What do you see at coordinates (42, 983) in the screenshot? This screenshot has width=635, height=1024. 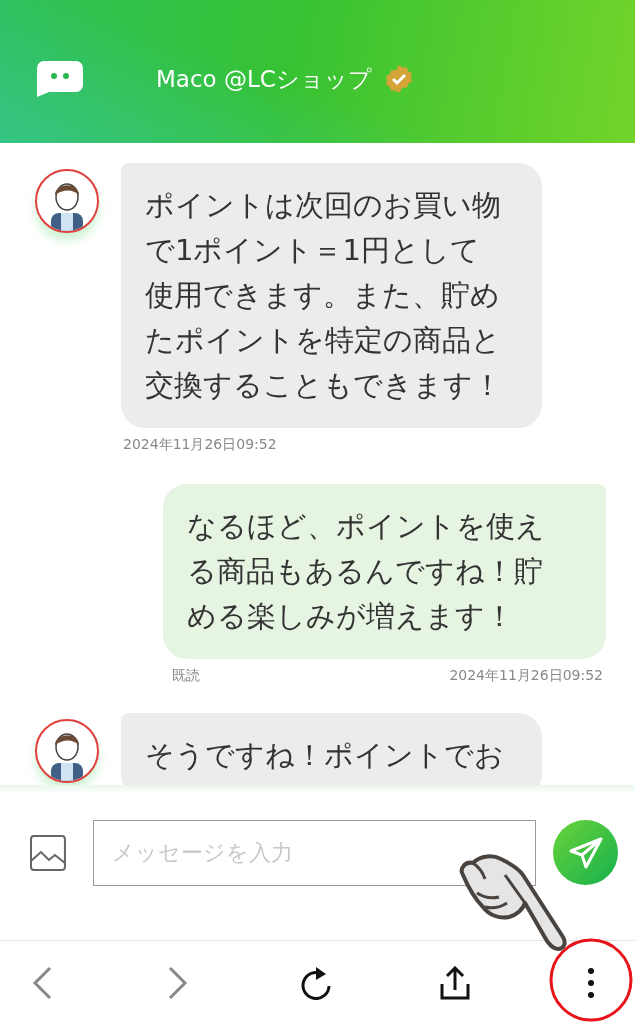 I see `back-button` at bounding box center [42, 983].